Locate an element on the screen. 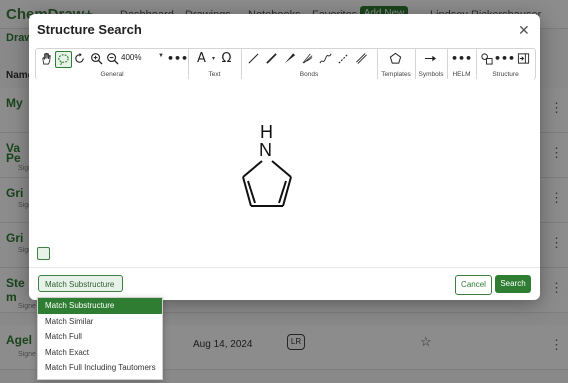 This screenshot has height=383, width=568. option-match-full-tautomers: Match Full Including Tautomers is located at coordinates (100, 368).